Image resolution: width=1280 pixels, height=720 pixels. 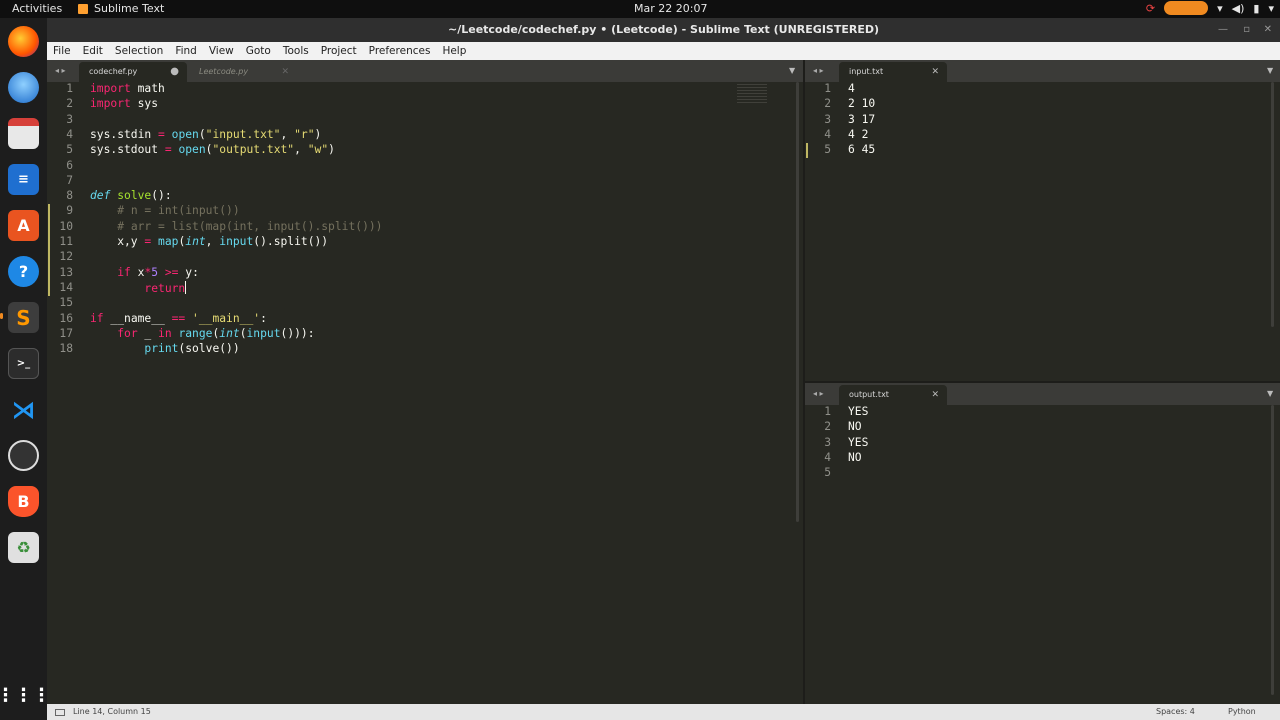 What do you see at coordinates (221, 51) in the screenshot?
I see `menu-view: View` at bounding box center [221, 51].